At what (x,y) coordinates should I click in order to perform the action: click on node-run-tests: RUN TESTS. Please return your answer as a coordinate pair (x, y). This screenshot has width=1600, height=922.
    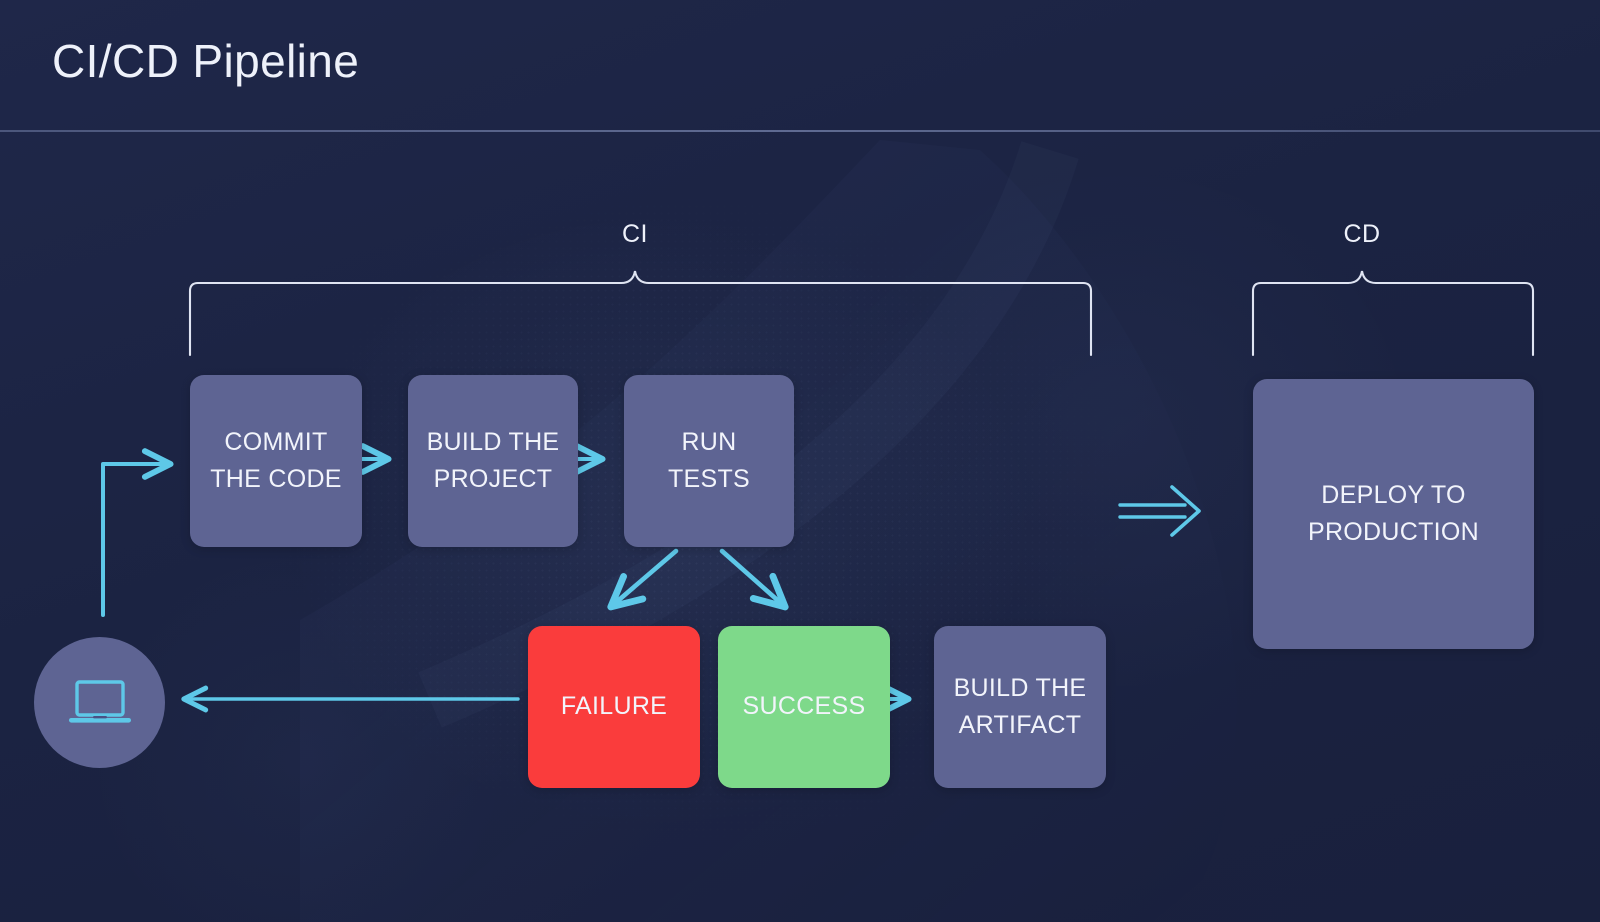
    Looking at the image, I should click on (709, 461).